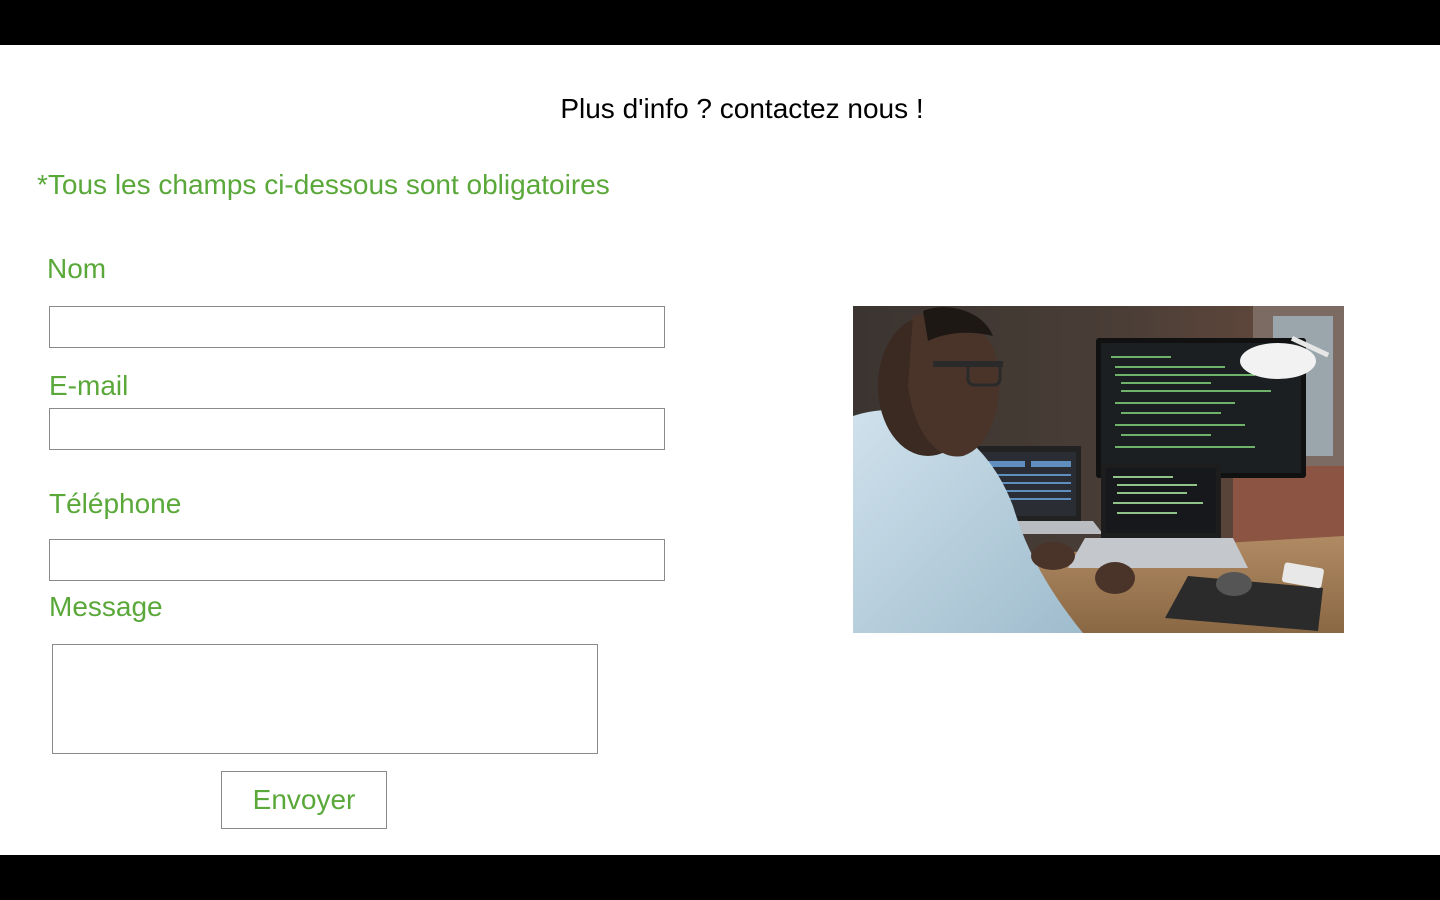 The height and width of the screenshot is (900, 1440). I want to click on phone-input, so click(357, 560).